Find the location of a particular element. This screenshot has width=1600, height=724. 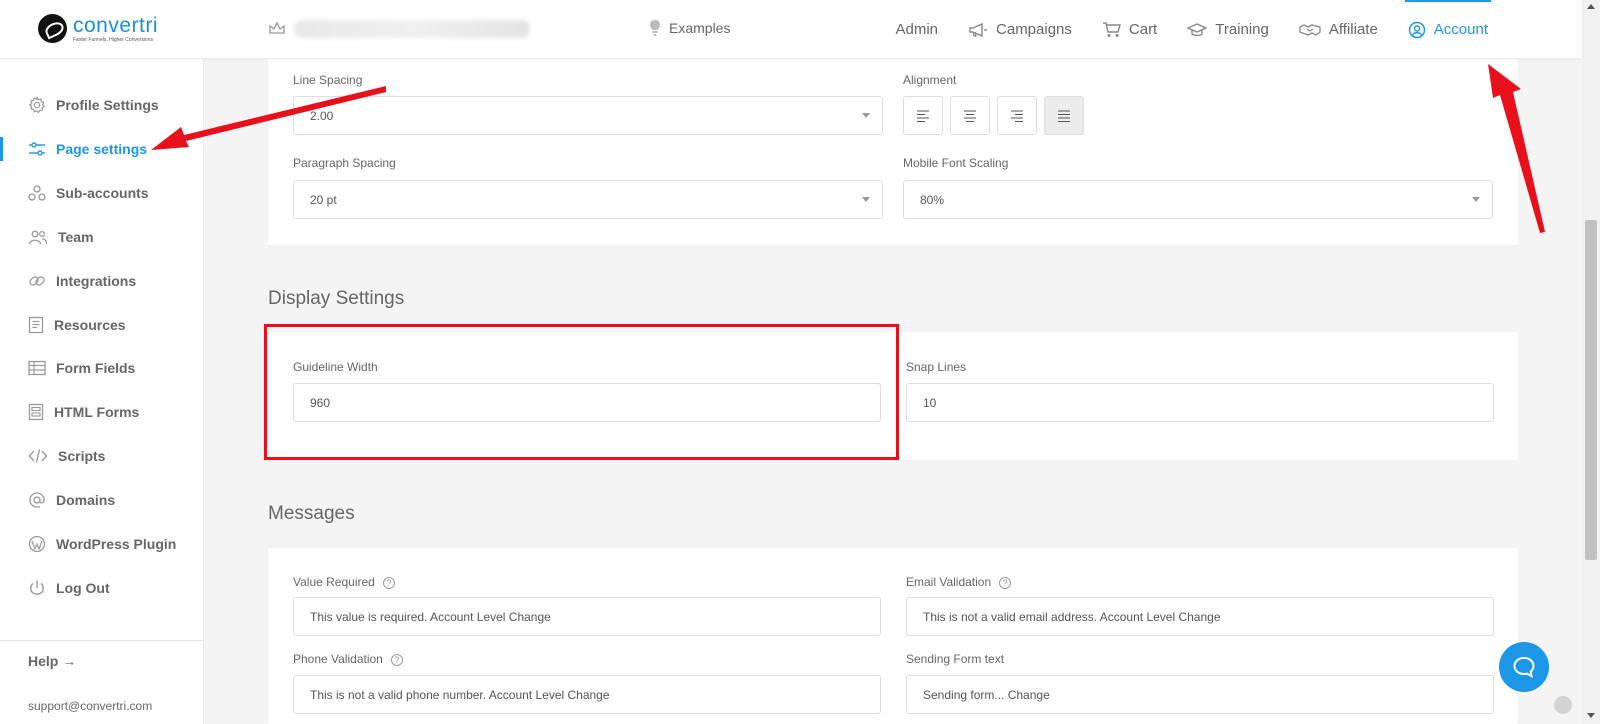

nav-admin: Admin is located at coordinates (916, 29).